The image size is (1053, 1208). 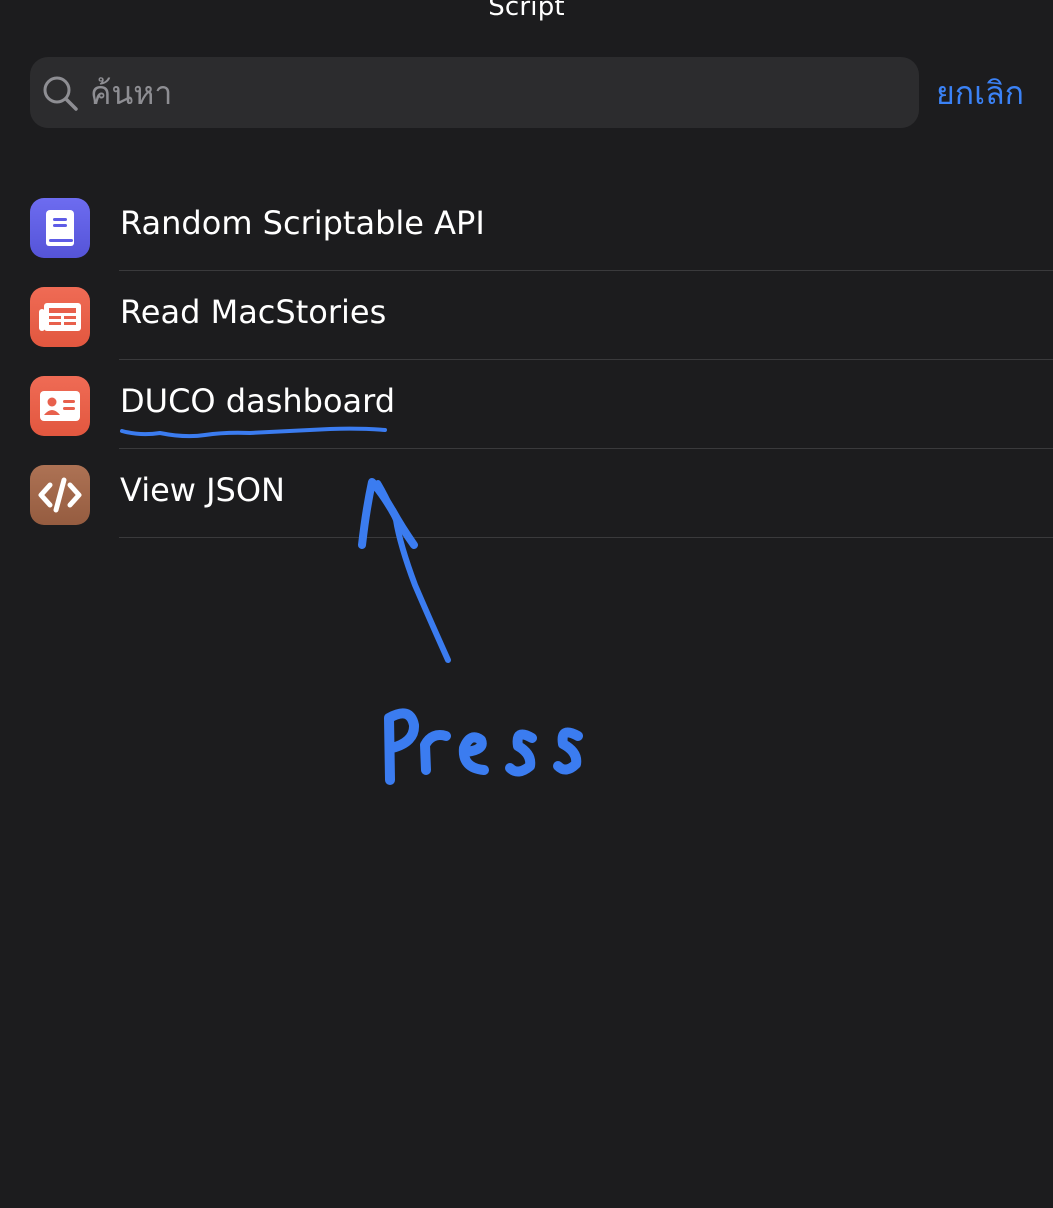 What do you see at coordinates (526, 493) in the screenshot?
I see `script-row-view-json: View JSON` at bounding box center [526, 493].